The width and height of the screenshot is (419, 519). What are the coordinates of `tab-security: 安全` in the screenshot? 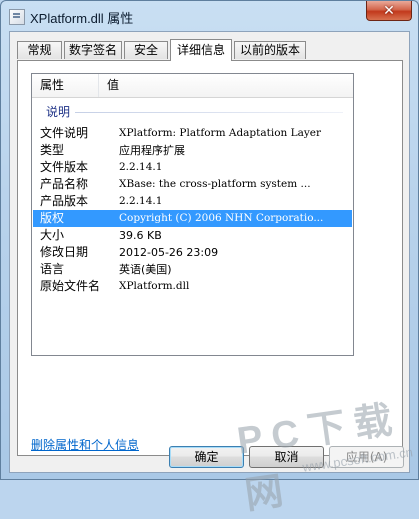 It's located at (146, 50).